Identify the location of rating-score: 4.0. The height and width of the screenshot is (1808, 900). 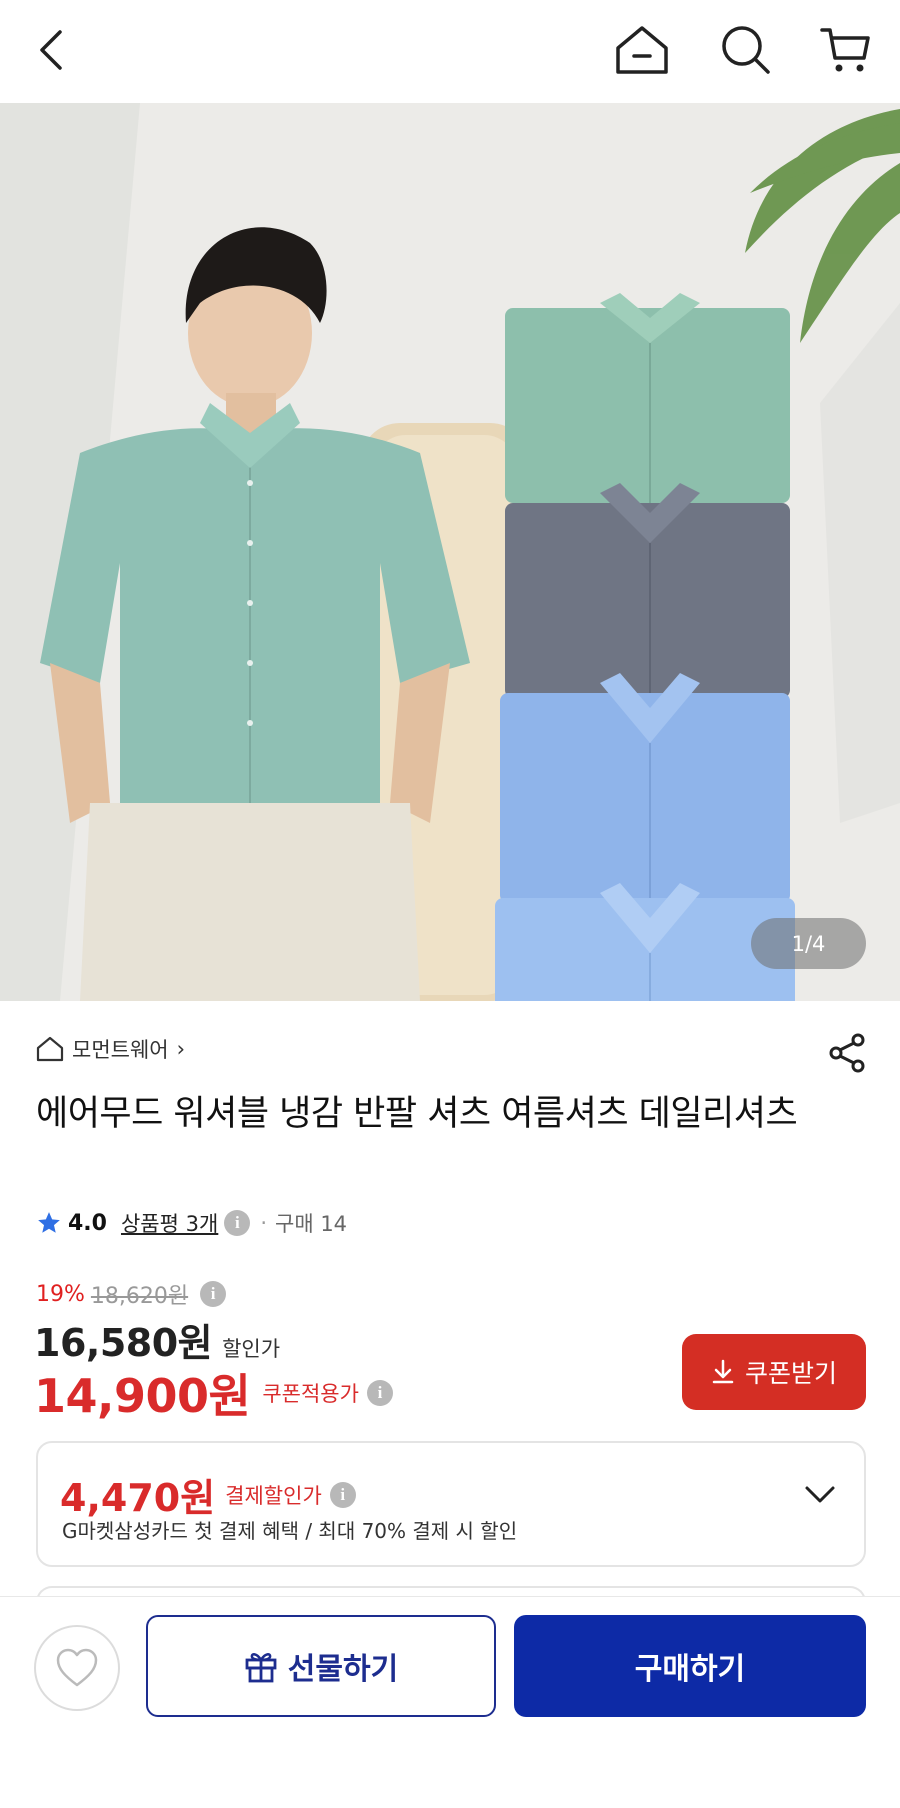
(87, 1223).